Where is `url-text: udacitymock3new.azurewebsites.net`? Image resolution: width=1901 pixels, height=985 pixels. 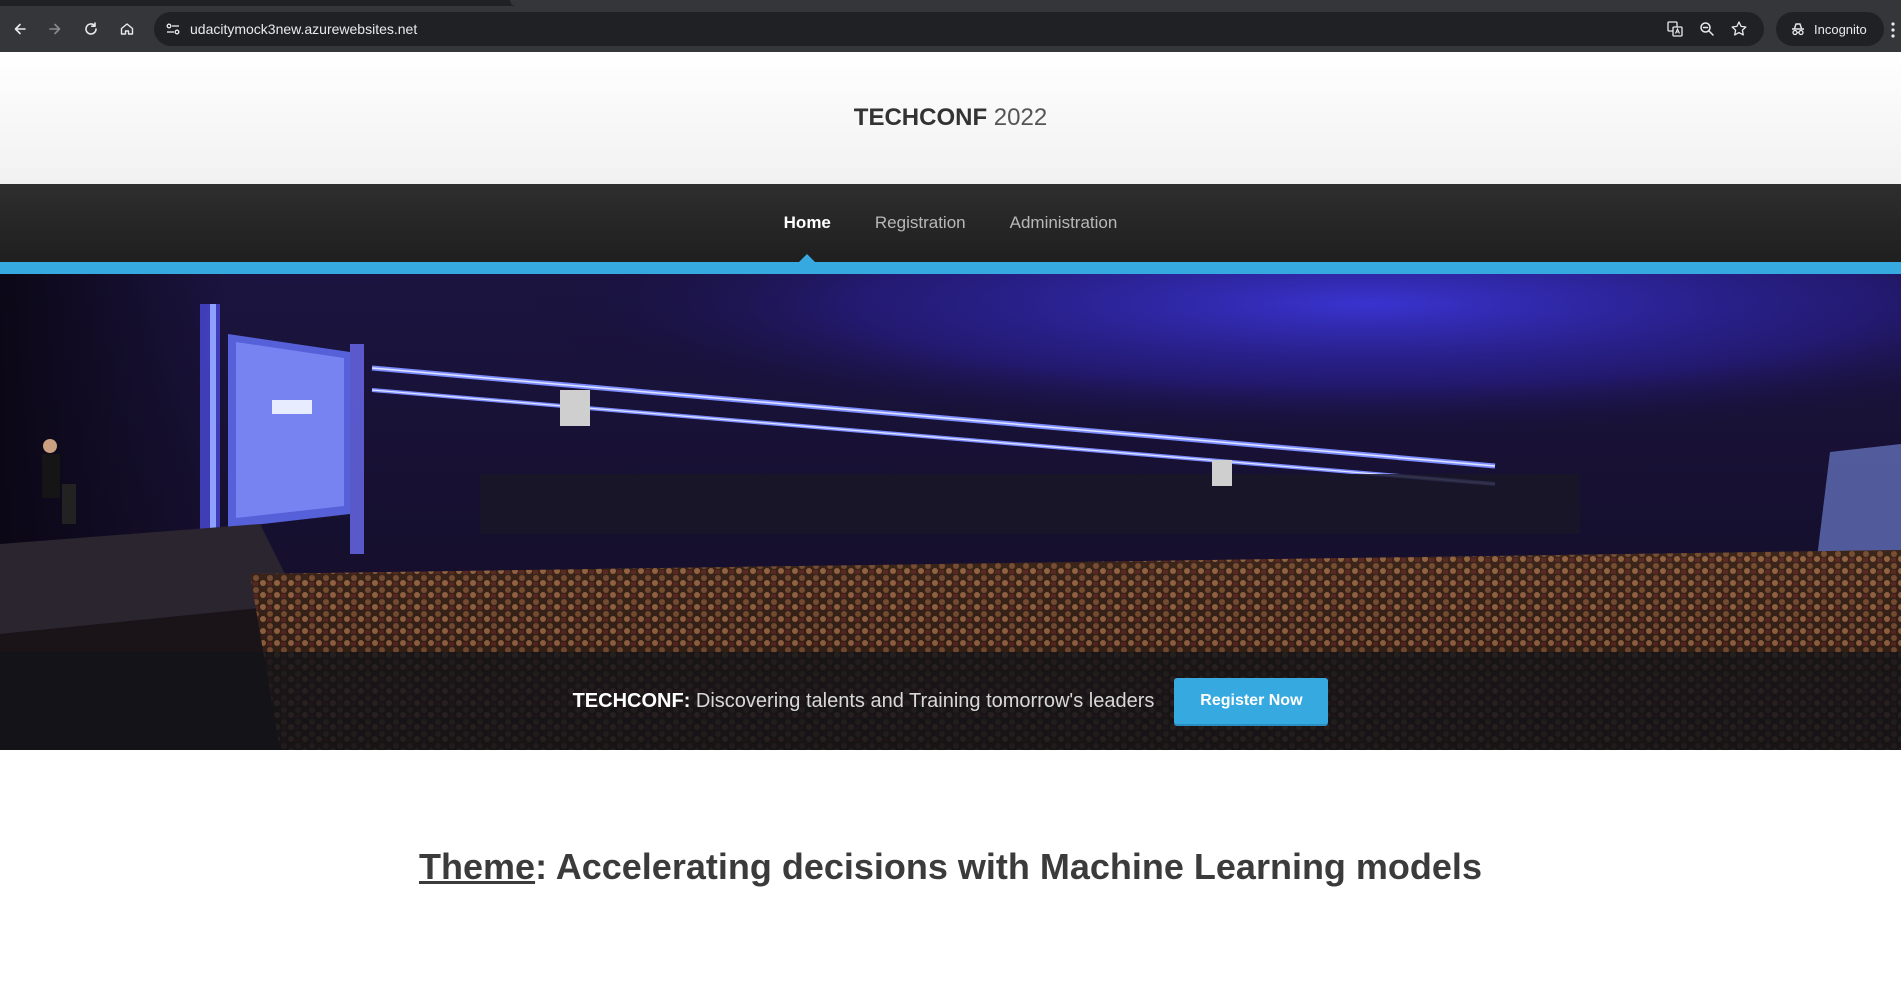 url-text: udacitymock3new.azurewebsites.net is located at coordinates (303, 29).